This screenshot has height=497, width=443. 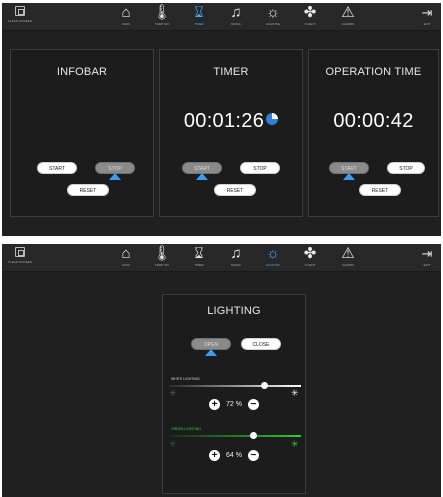 I want to click on green-lighting-slider, so click(x=235, y=435).